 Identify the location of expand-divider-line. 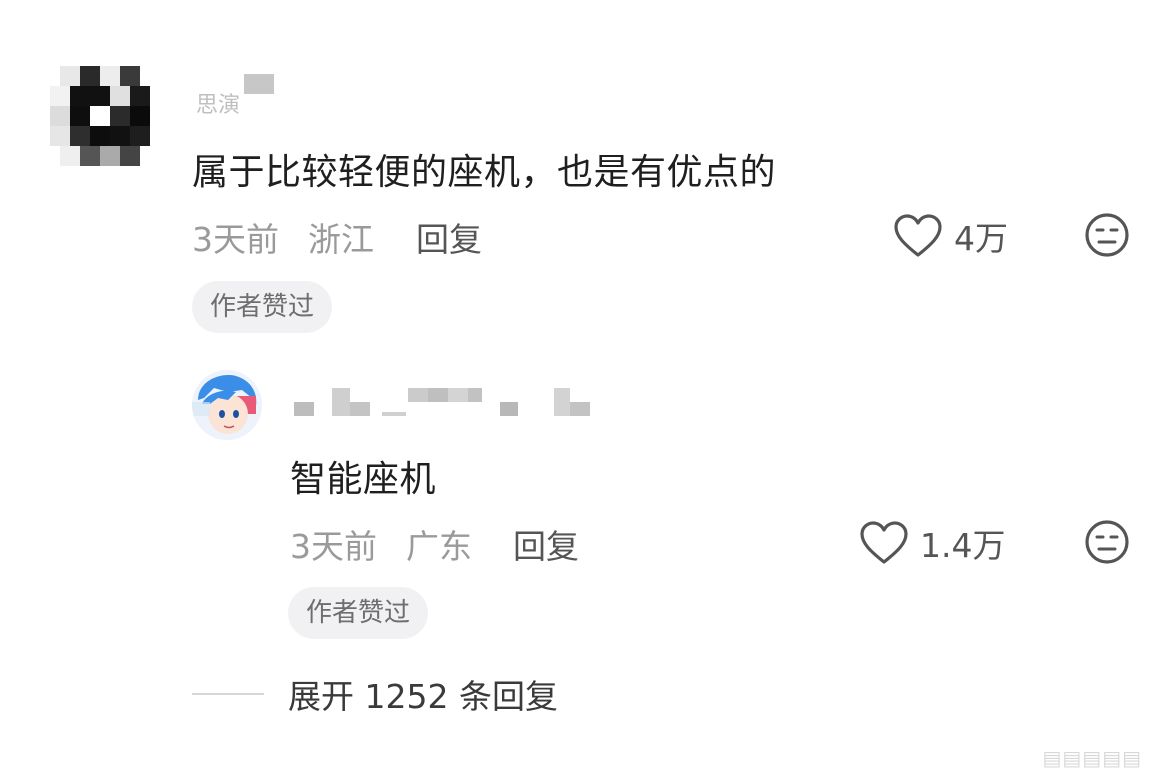
(228, 694).